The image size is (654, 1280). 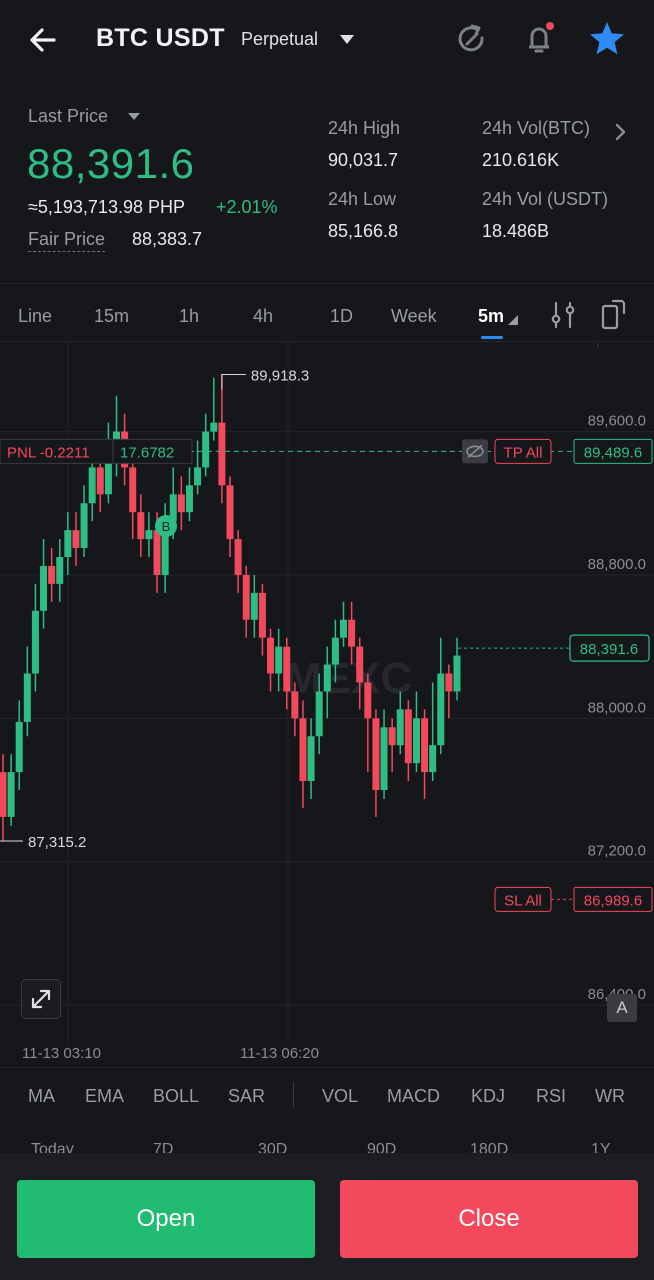 What do you see at coordinates (622, 1008) in the screenshot?
I see `auto-scale-button: A` at bounding box center [622, 1008].